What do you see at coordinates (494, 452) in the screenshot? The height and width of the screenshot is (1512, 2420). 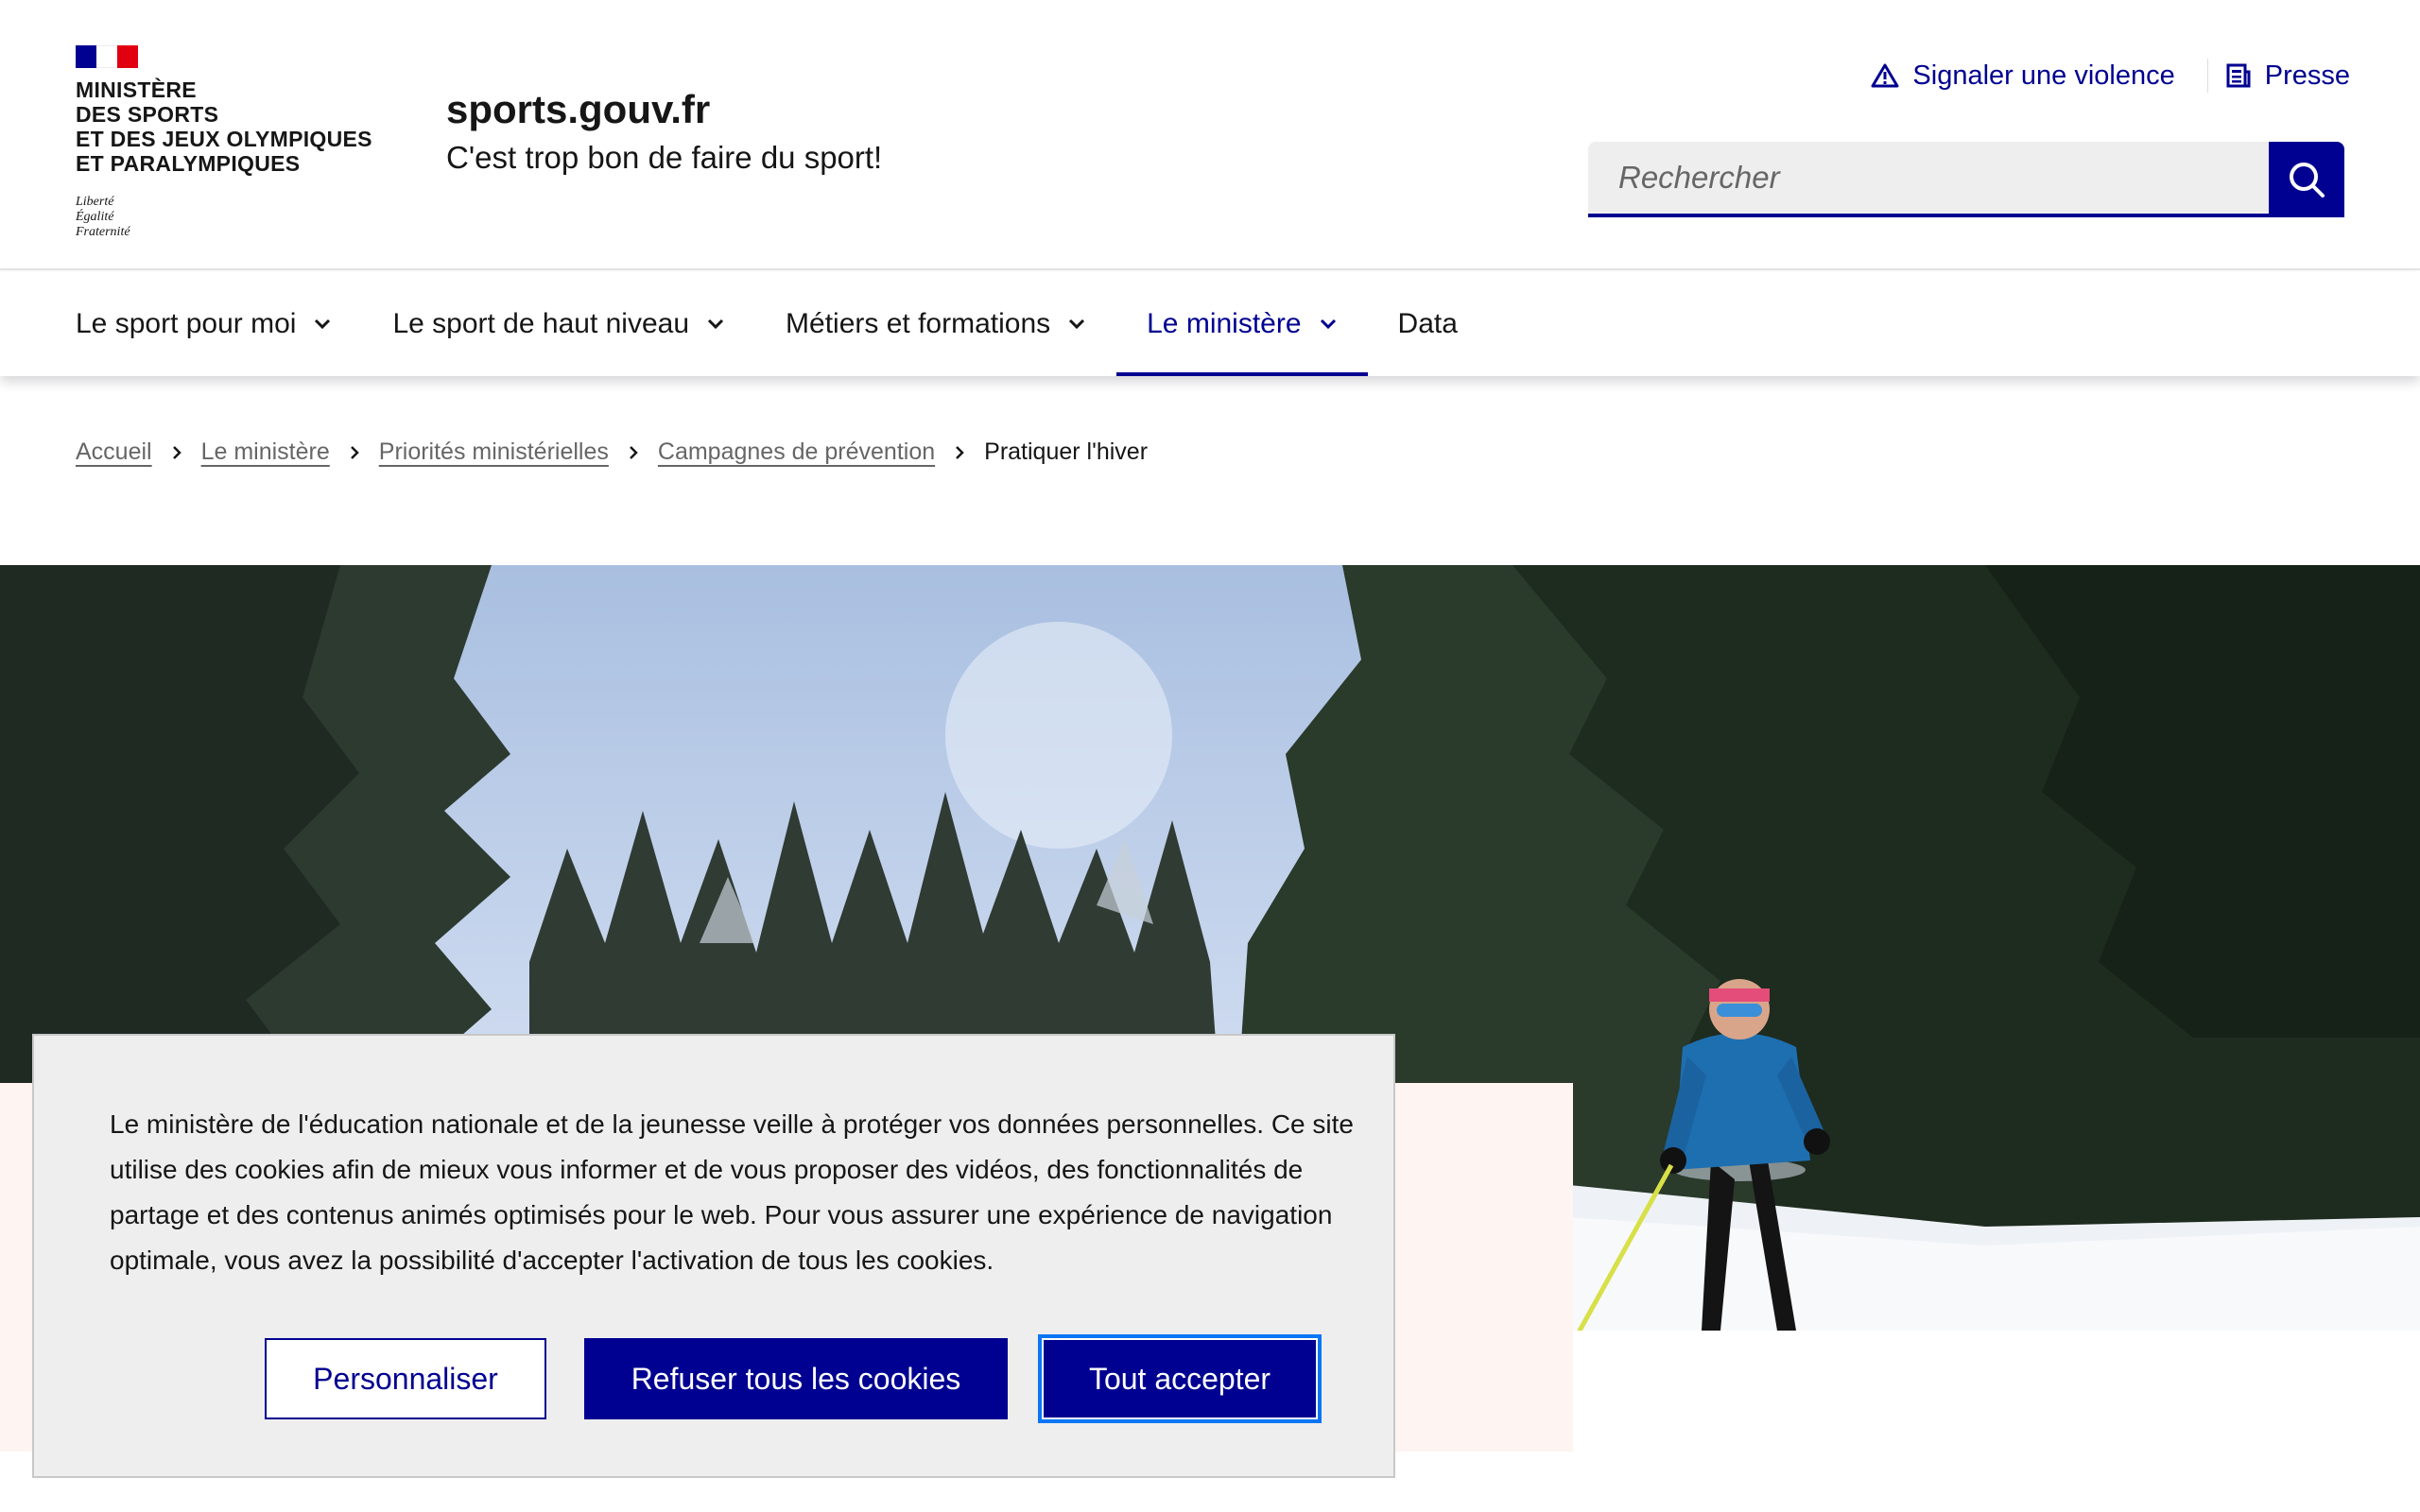 I see `breadcrumb-link-priorites: Priorités ministérielles` at bounding box center [494, 452].